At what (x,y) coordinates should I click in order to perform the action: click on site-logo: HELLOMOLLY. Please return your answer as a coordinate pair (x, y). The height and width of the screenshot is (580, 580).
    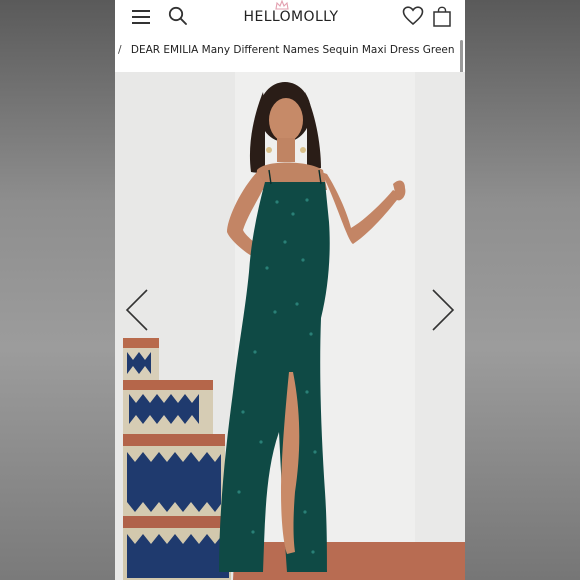
    Looking at the image, I should click on (291, 19).